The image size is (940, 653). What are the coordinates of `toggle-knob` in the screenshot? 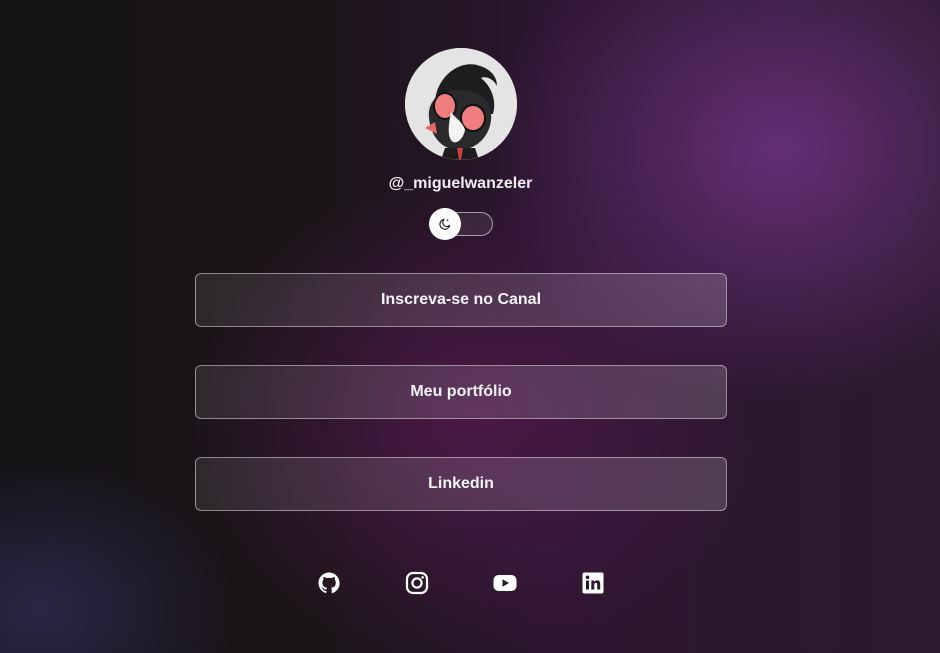 It's located at (445, 224).